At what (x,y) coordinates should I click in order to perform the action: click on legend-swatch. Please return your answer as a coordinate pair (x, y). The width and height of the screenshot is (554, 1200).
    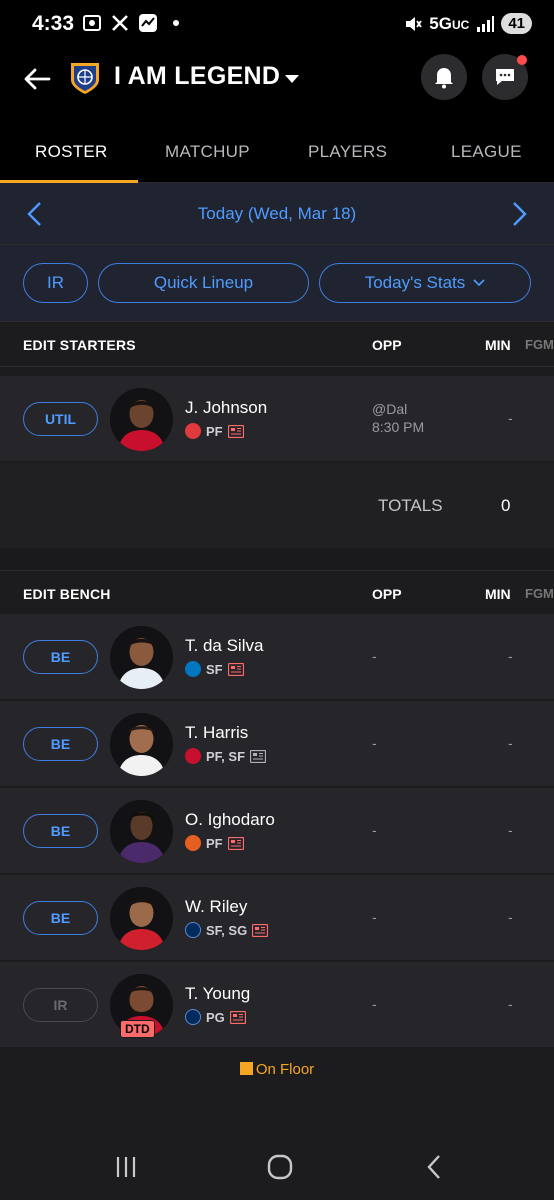
    Looking at the image, I should click on (246, 1068).